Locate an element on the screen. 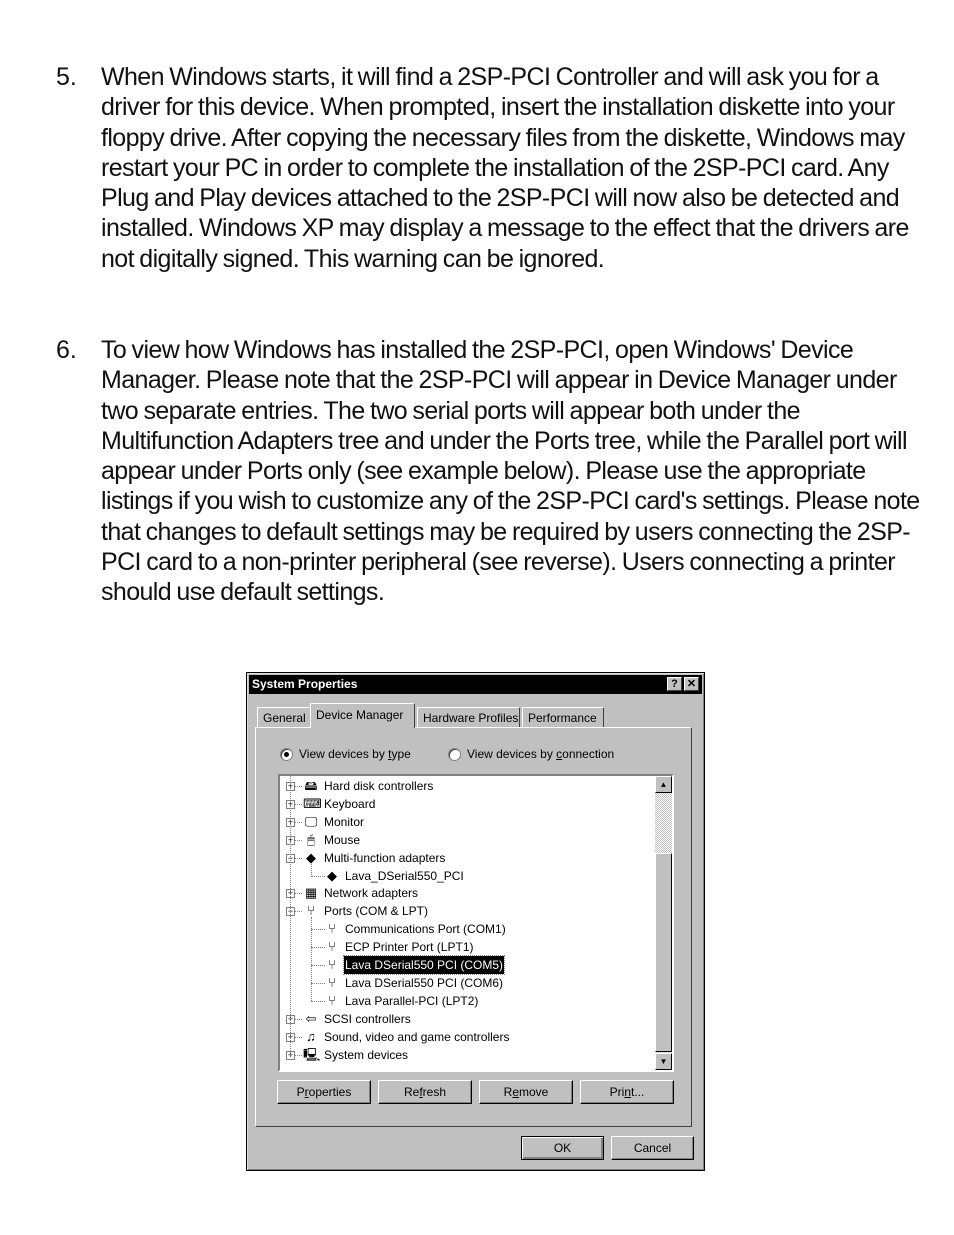 The width and height of the screenshot is (954, 1235). tree-item: − ⑂ Ports (COM & LPT) is located at coordinates (465, 911).